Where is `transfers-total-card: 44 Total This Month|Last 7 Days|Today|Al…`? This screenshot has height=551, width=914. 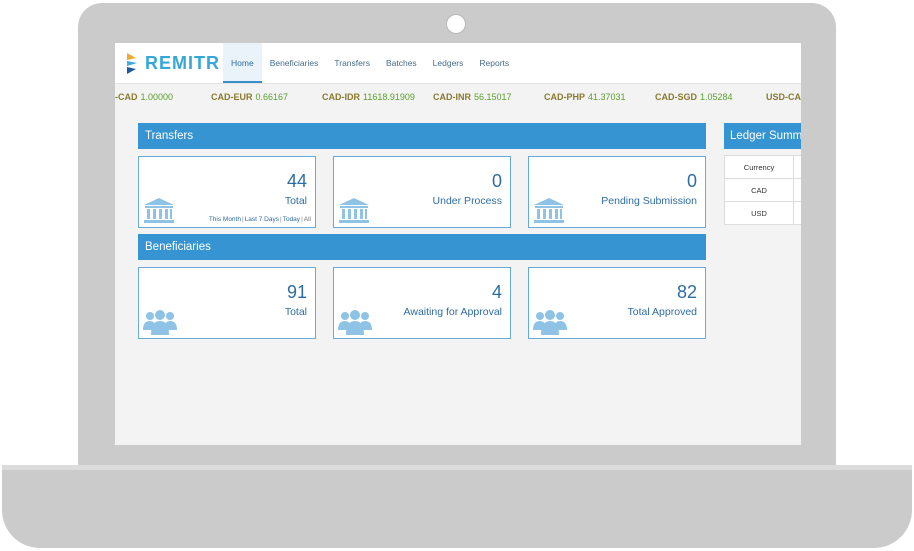
transfers-total-card: 44 Total This Month|Last 7 Days|Today|Al… is located at coordinates (227, 192).